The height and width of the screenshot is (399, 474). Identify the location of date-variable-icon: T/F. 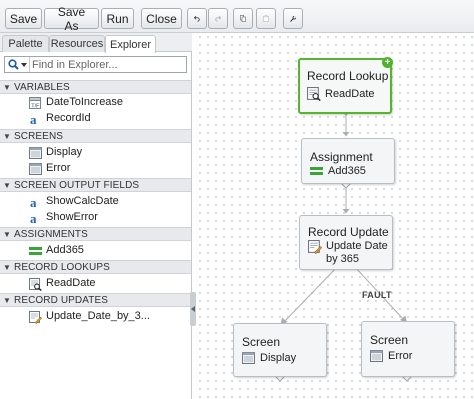
(35, 103).